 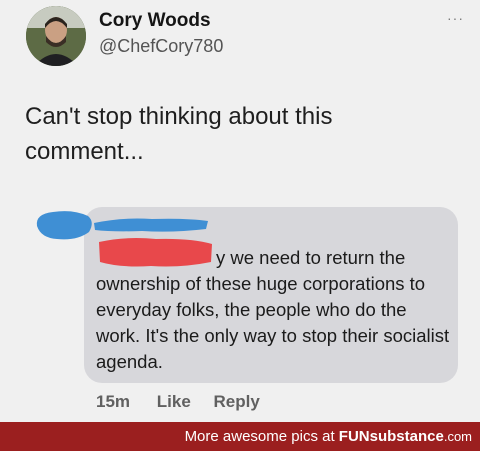 I want to click on author-name: Cory Woods, so click(x=155, y=21).